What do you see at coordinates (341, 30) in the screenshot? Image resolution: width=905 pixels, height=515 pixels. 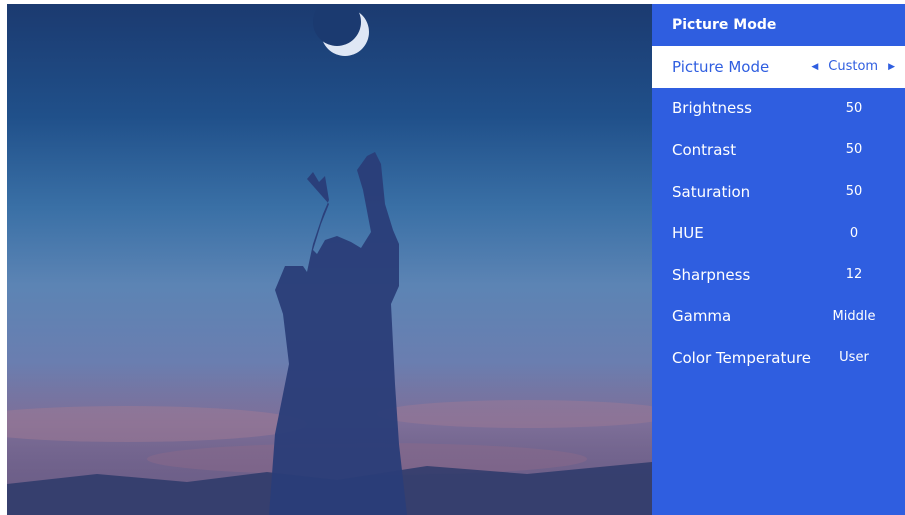 I see `moon-icon` at bounding box center [341, 30].